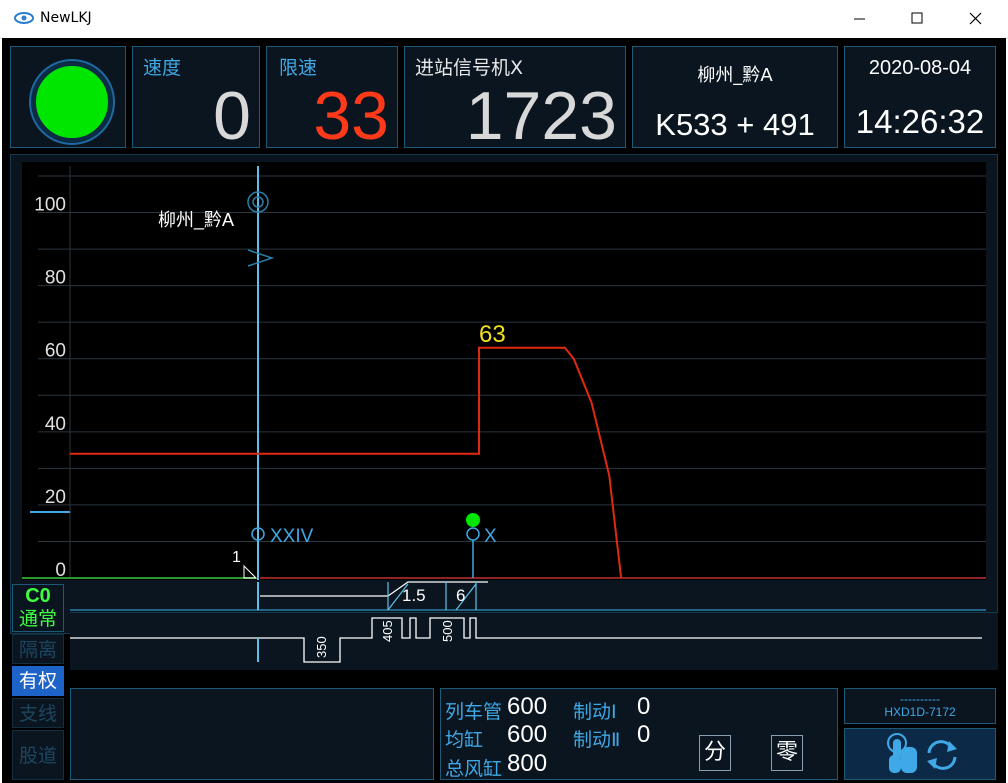 The width and height of the screenshot is (1008, 783). I want to click on train-pipe-value: 600, so click(527, 706).